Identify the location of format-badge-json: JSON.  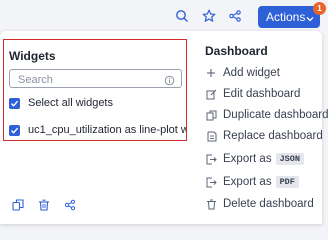
(289, 159).